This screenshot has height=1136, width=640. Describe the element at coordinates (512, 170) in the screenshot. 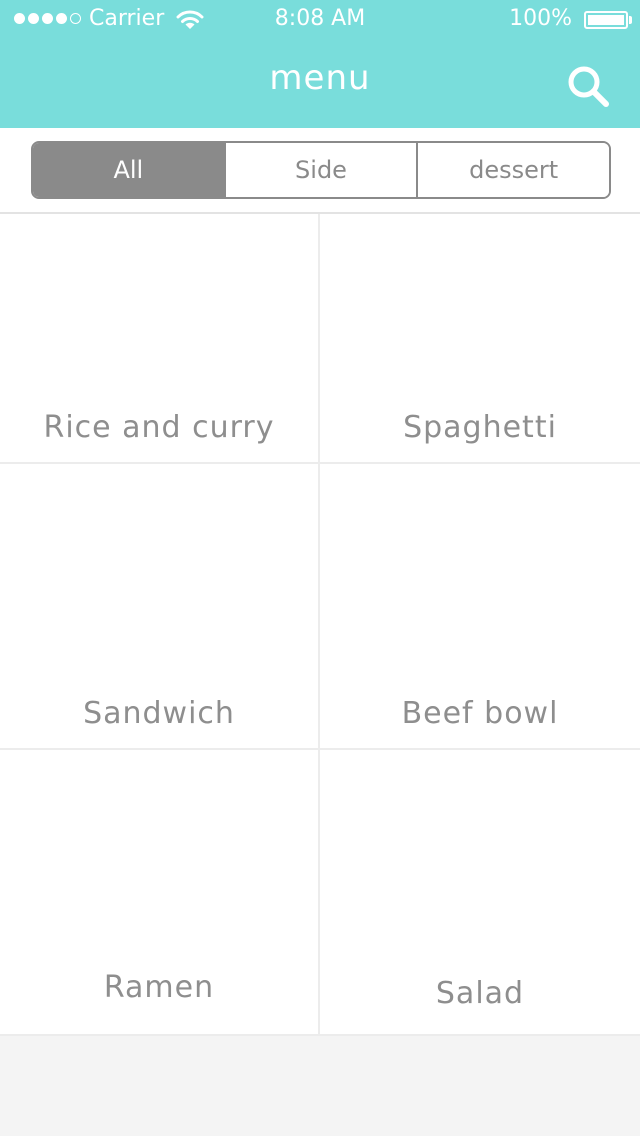

I see `segment-dessert: dessert` at that location.